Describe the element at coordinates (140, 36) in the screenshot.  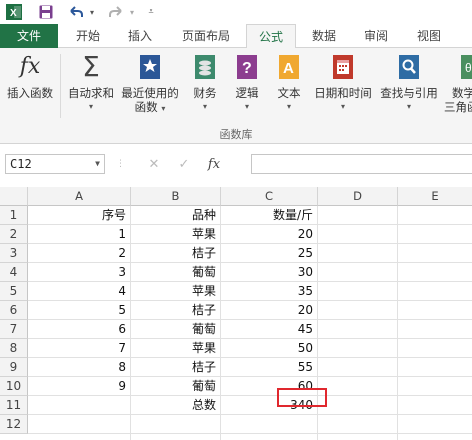
I see `tab-insert: 插入` at that location.